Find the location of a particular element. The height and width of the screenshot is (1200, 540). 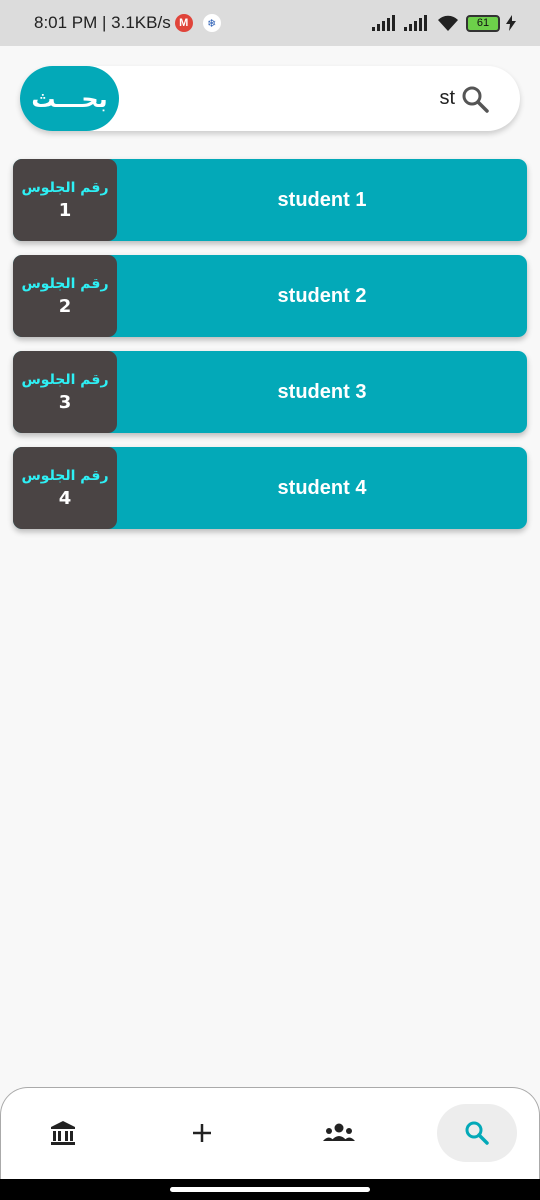

snowflake-notification-icon: ❄ is located at coordinates (211, 23).